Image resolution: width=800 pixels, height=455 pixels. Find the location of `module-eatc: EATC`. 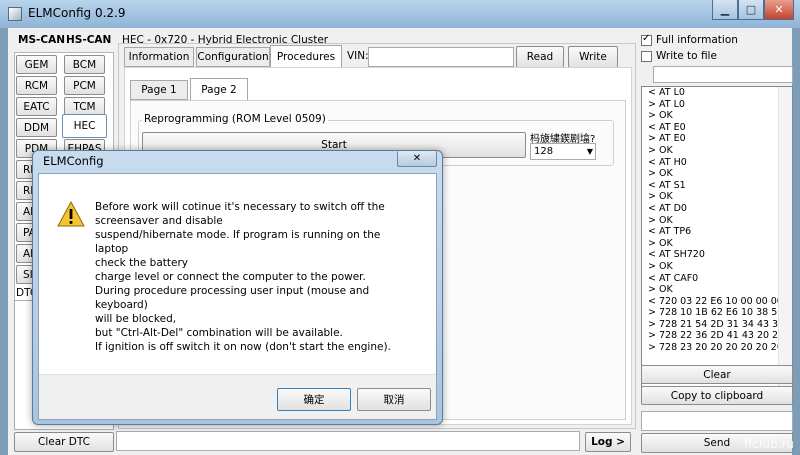

module-eatc: EATC is located at coordinates (36, 106).